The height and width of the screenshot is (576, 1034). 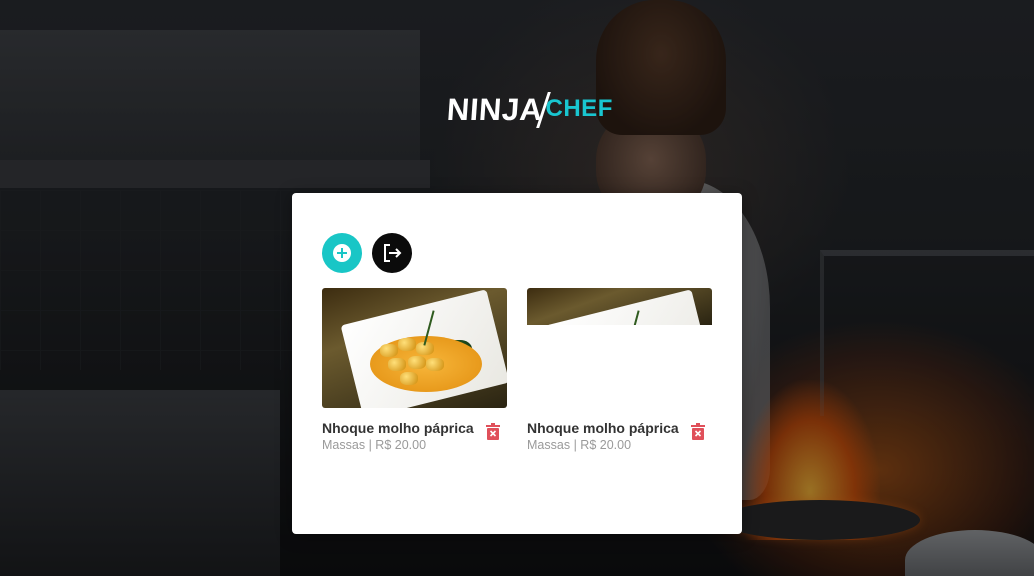 What do you see at coordinates (579, 108) in the screenshot?
I see `logo-chef-text: CHEF` at bounding box center [579, 108].